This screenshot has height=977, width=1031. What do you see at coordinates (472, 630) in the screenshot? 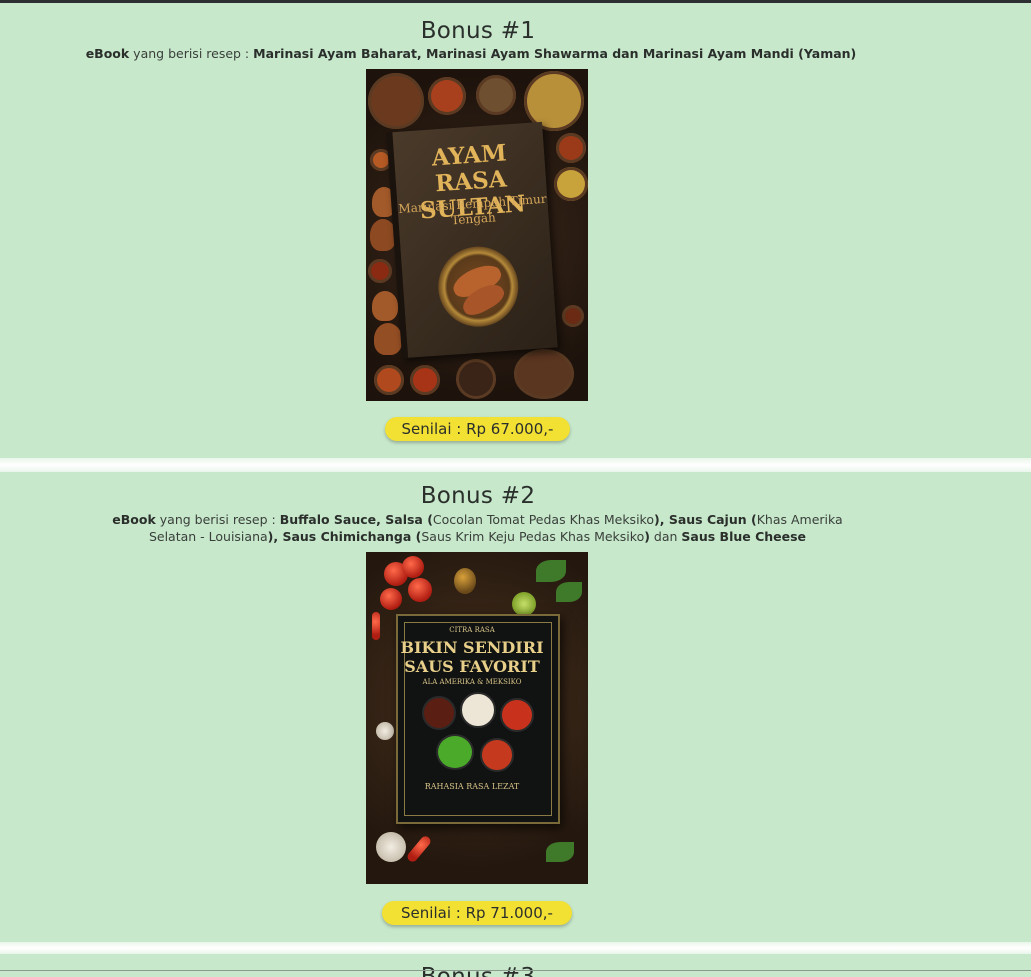
I see `cover-2-brand: CITRA RASA` at bounding box center [472, 630].